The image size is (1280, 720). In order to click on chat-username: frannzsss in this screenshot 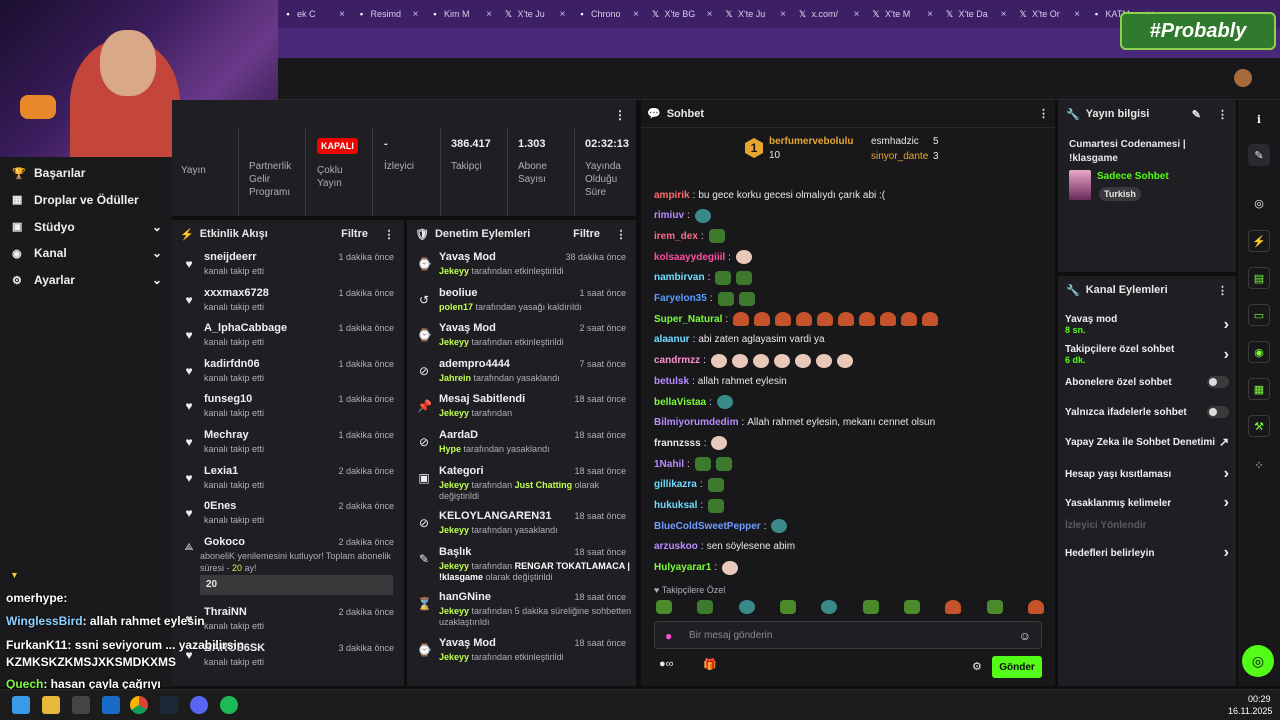, I will do `click(677, 443)`.